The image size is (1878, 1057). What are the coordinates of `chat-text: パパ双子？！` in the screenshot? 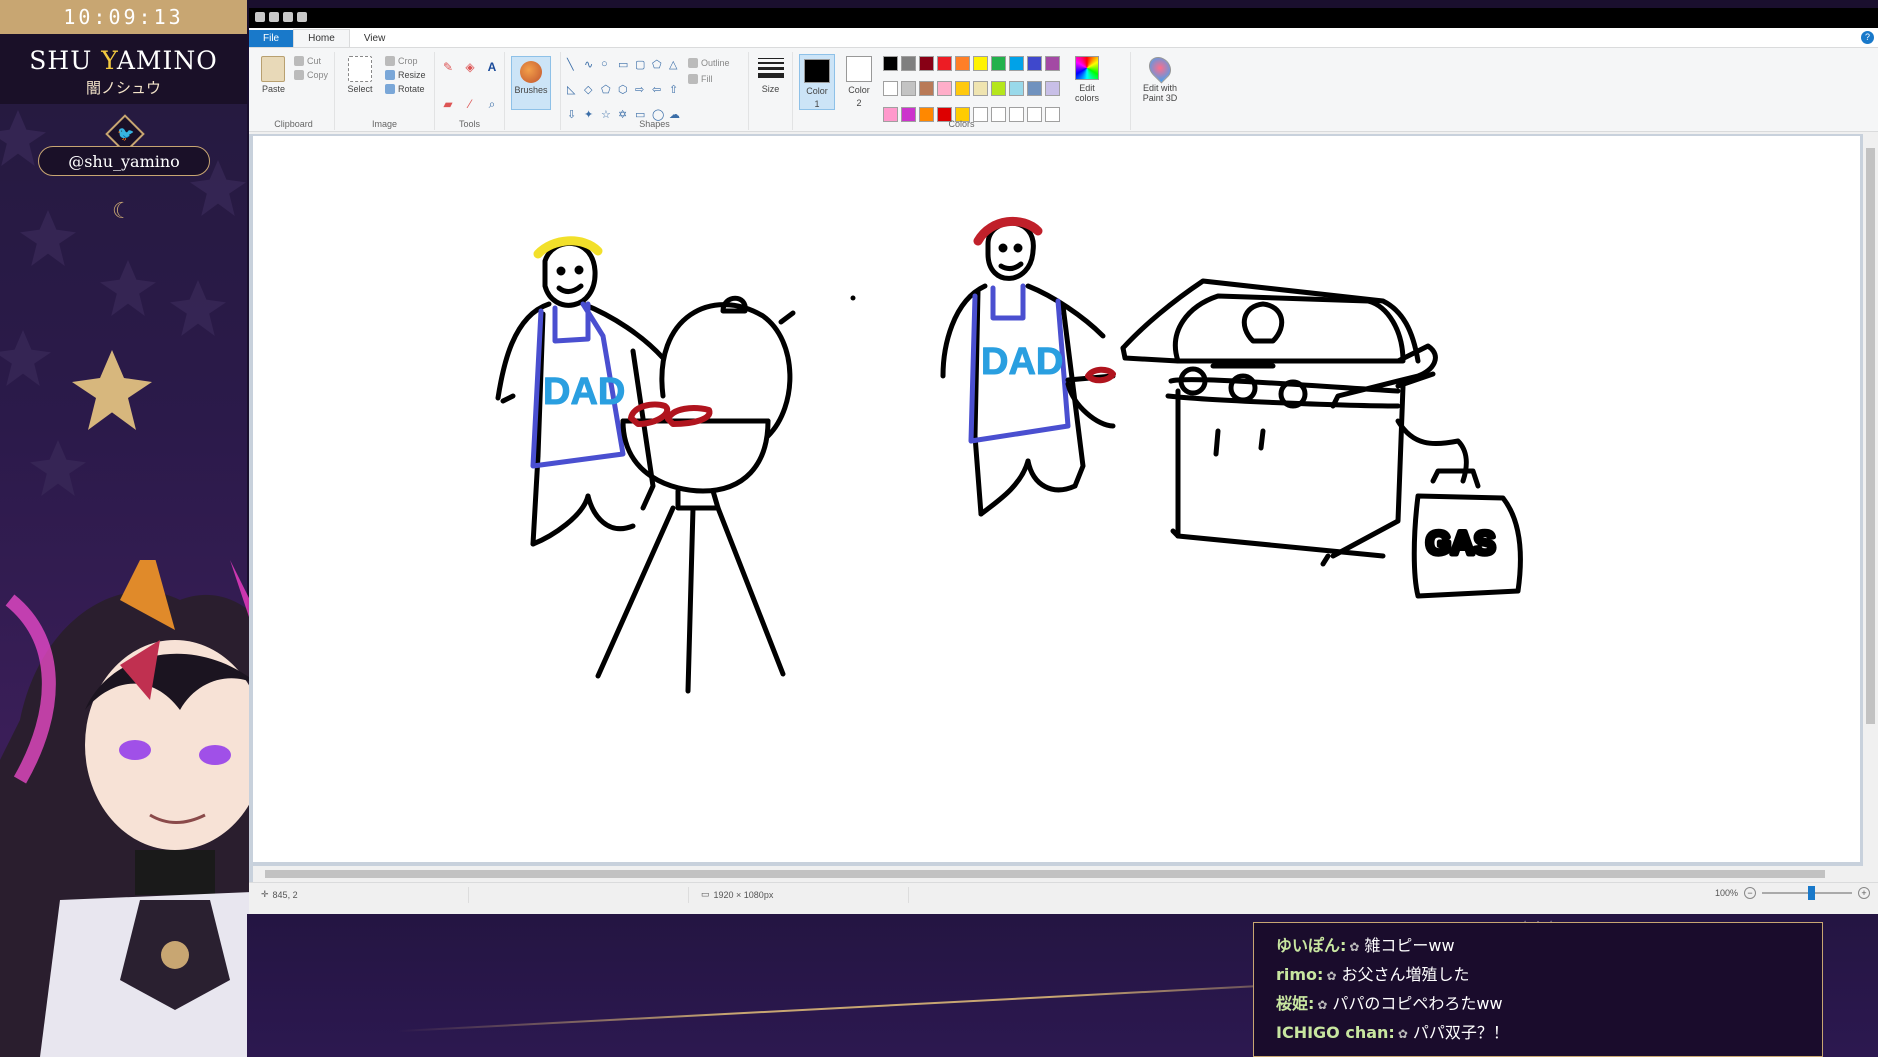 It's located at (1460, 1032).